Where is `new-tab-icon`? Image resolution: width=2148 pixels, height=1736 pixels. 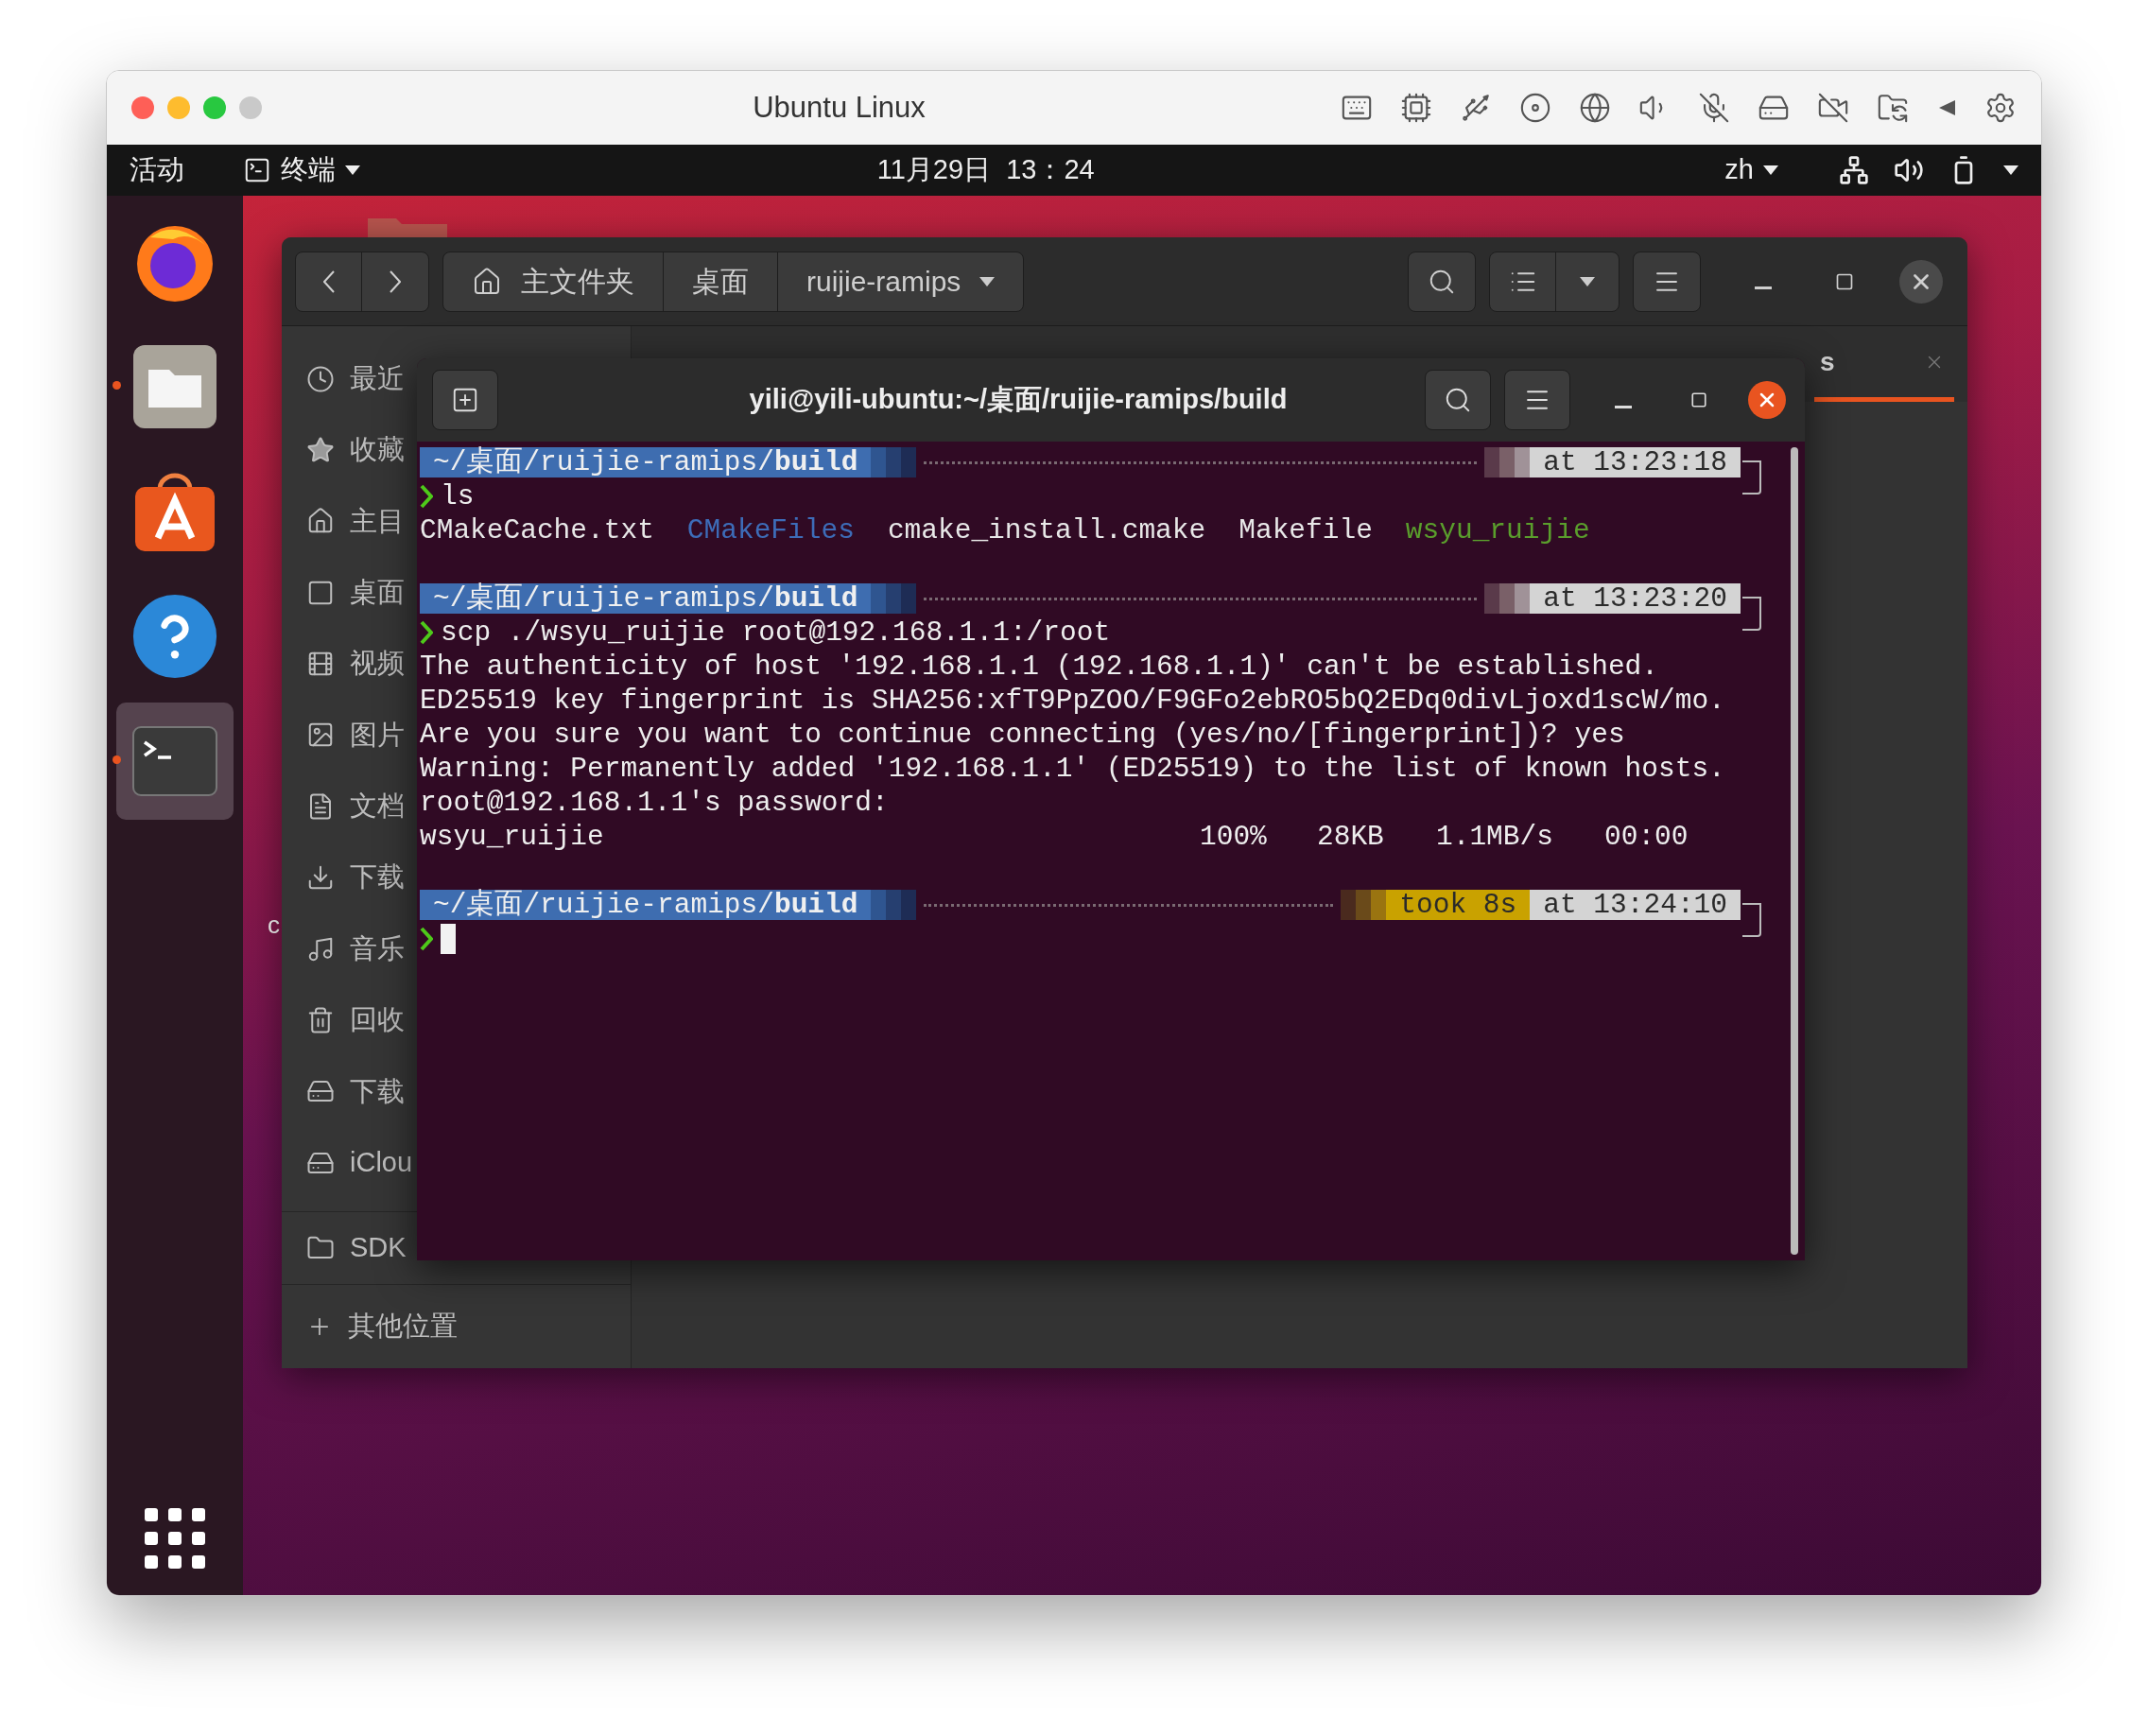
new-tab-icon is located at coordinates (465, 400).